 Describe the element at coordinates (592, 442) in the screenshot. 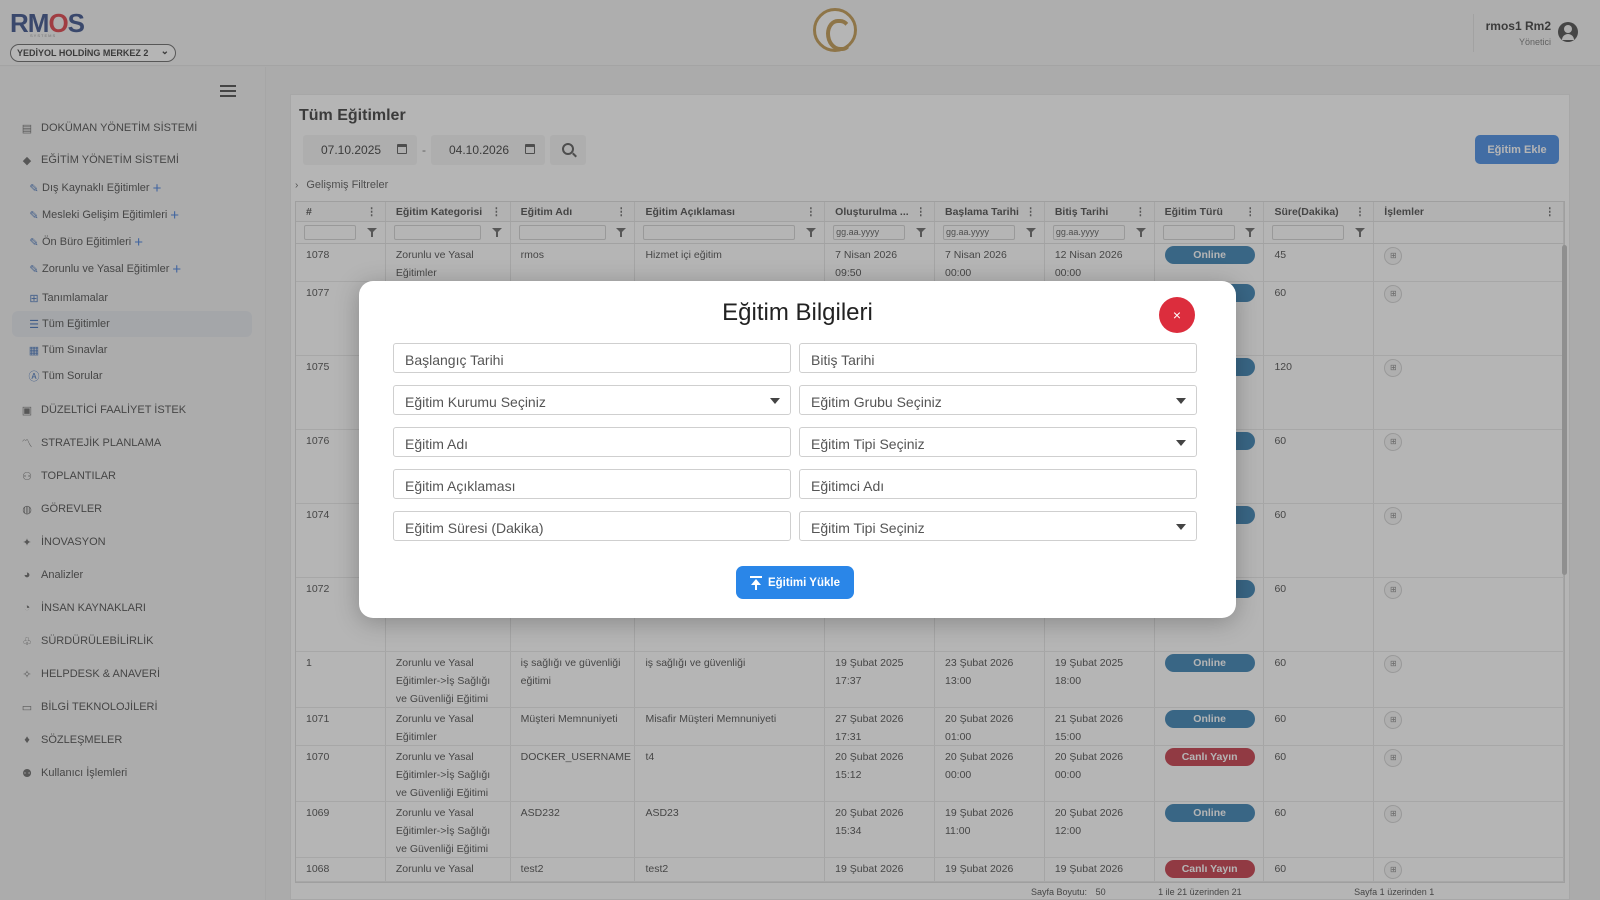

I see `modal-input-field: Eğitim Adı` at that location.